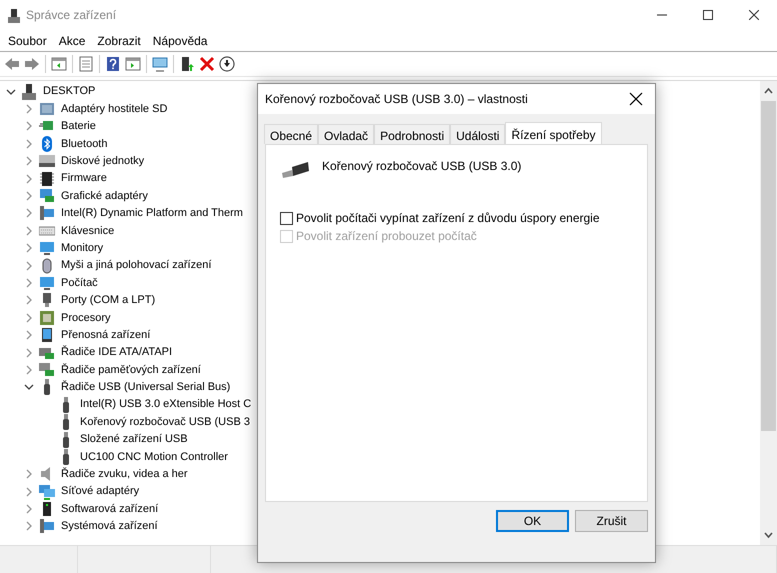  What do you see at coordinates (72, 41) in the screenshot?
I see `menu-item: Akce` at bounding box center [72, 41].